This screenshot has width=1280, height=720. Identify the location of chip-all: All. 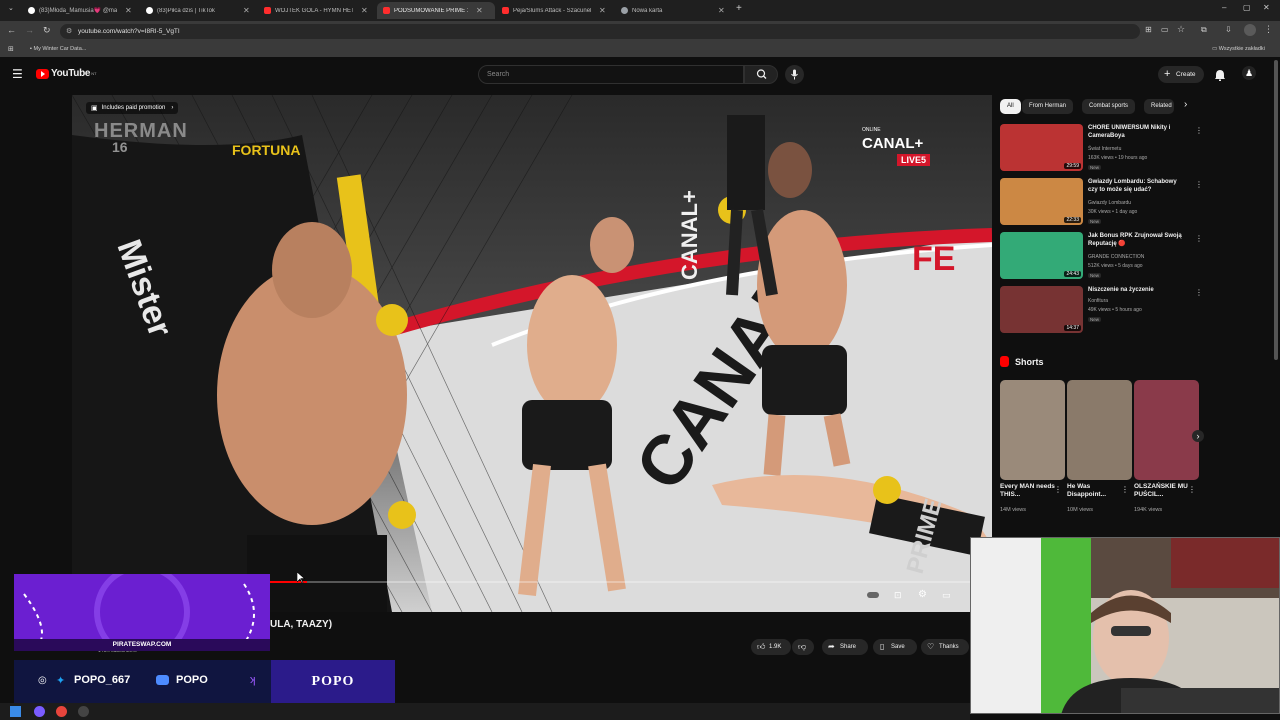
(1010, 106).